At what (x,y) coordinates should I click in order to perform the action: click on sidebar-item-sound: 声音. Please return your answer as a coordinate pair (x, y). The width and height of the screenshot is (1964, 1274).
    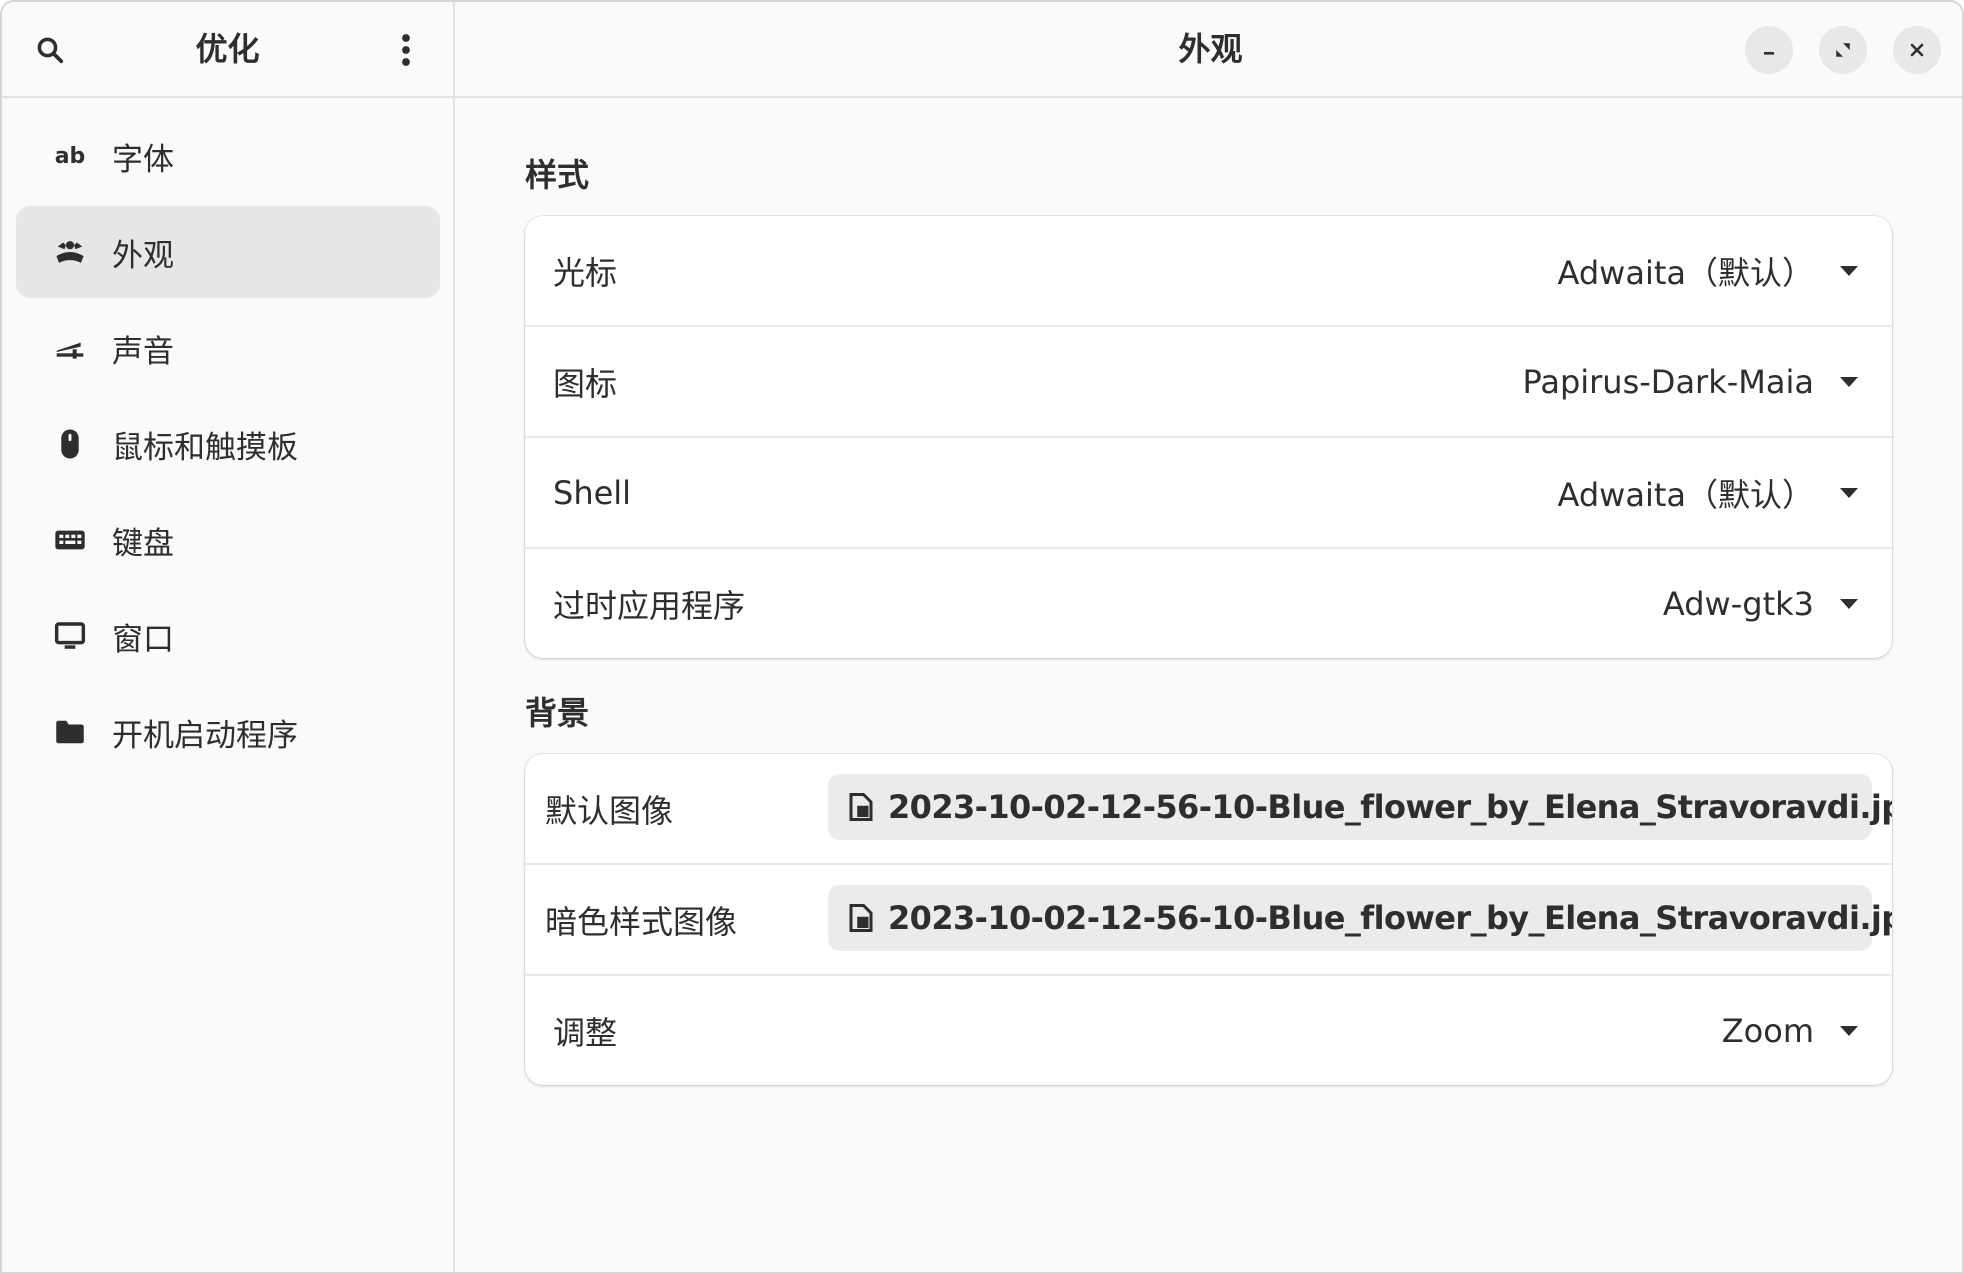
    Looking at the image, I should click on (228, 348).